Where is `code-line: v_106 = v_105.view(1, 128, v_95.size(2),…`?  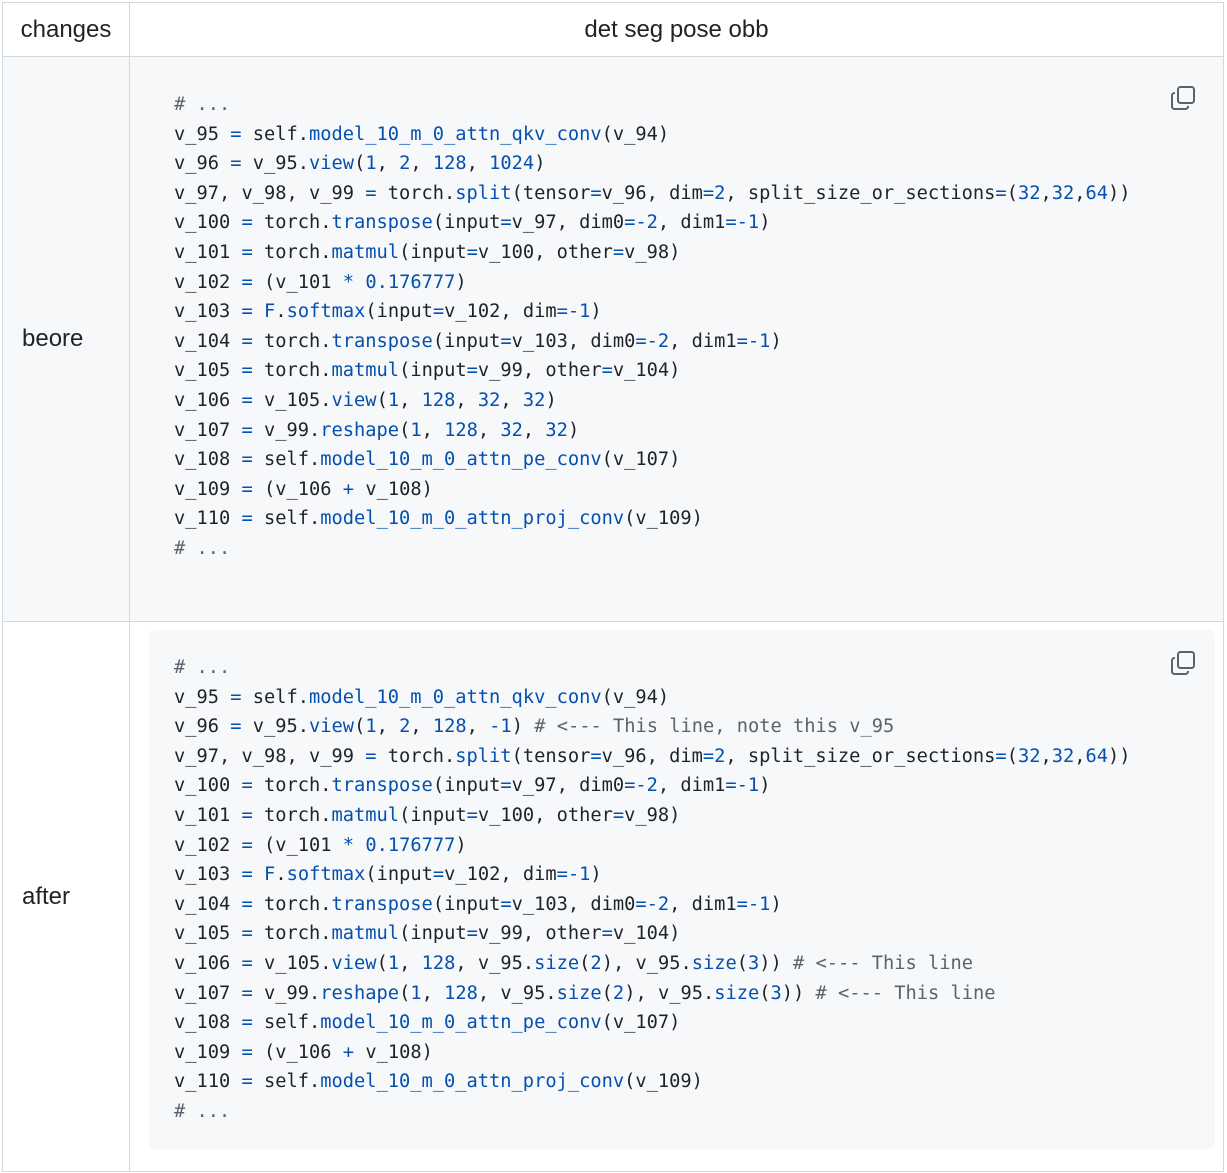
code-line: v_106 = v_105.view(1, 128, v_95.size(2),… is located at coordinates (574, 963).